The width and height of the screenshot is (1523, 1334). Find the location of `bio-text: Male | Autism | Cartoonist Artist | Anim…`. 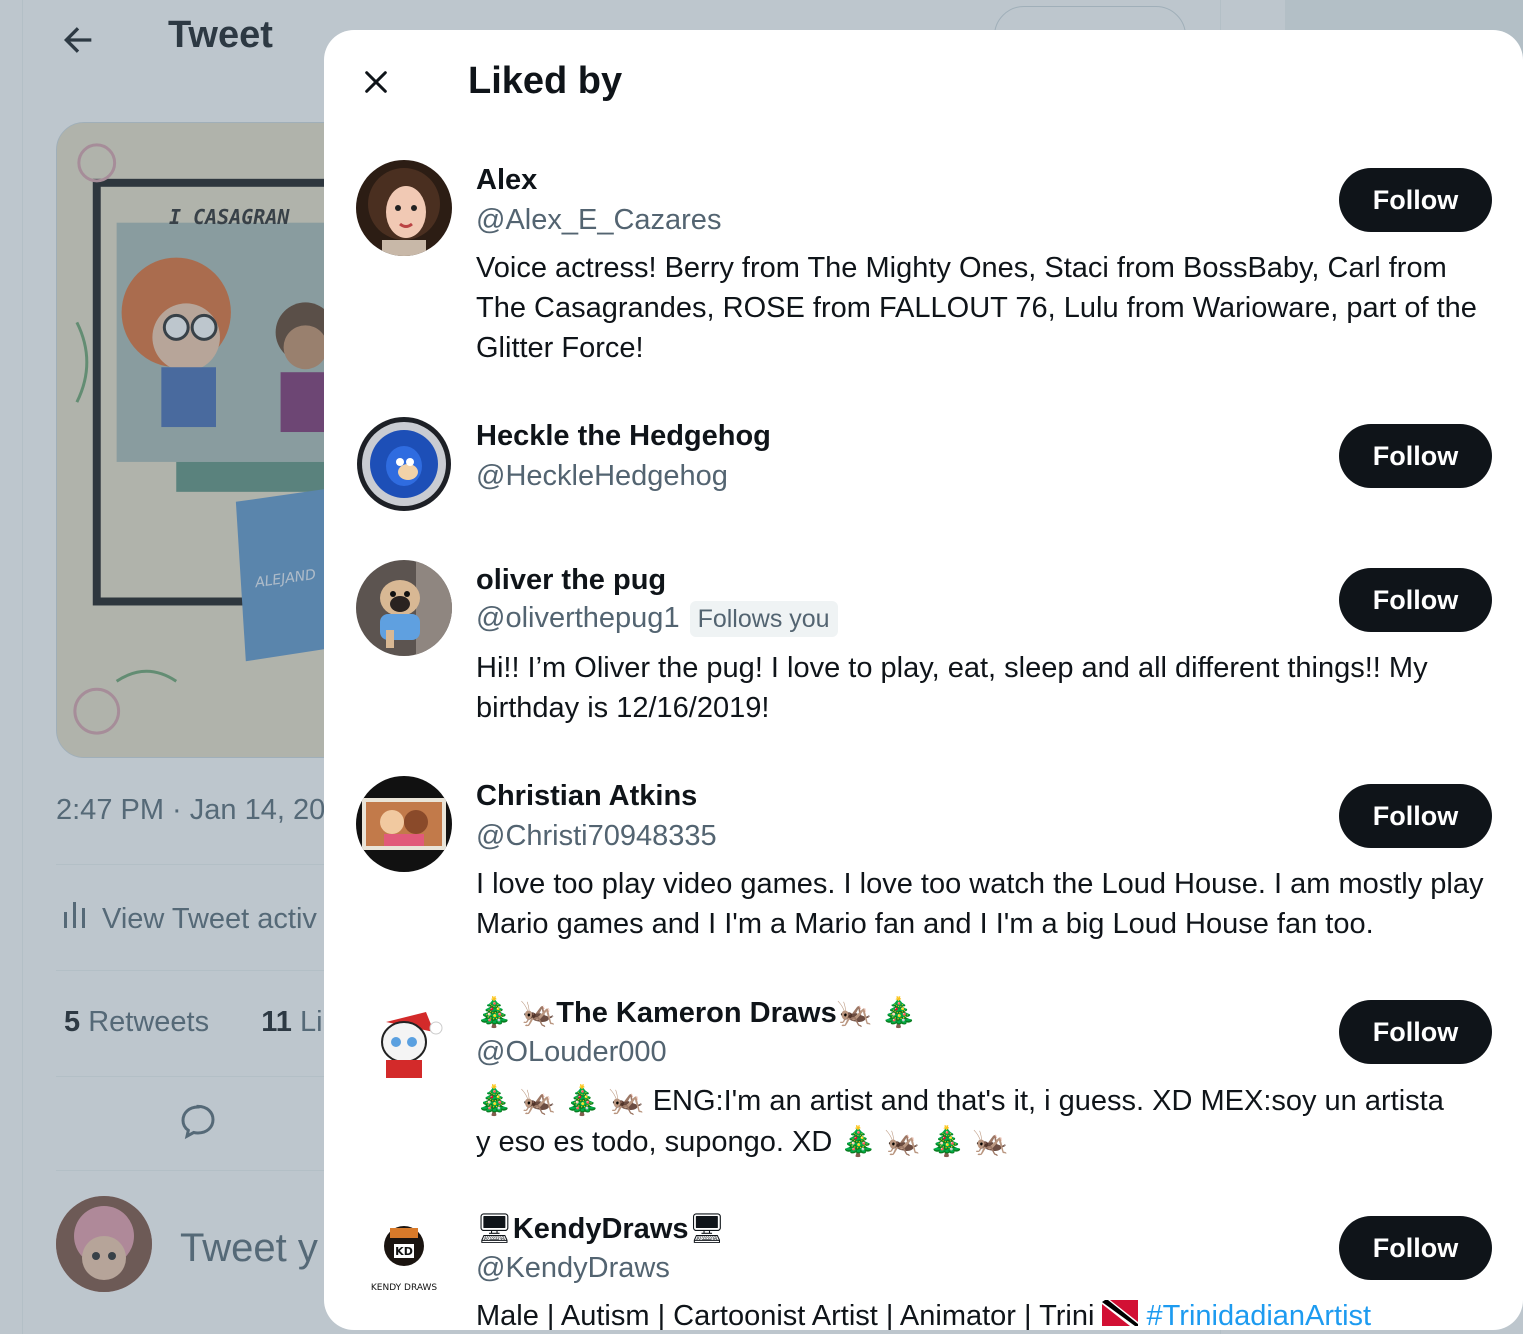

bio-text: Male | Autism | Cartoonist Artist | Anim… is located at coordinates (785, 1315).